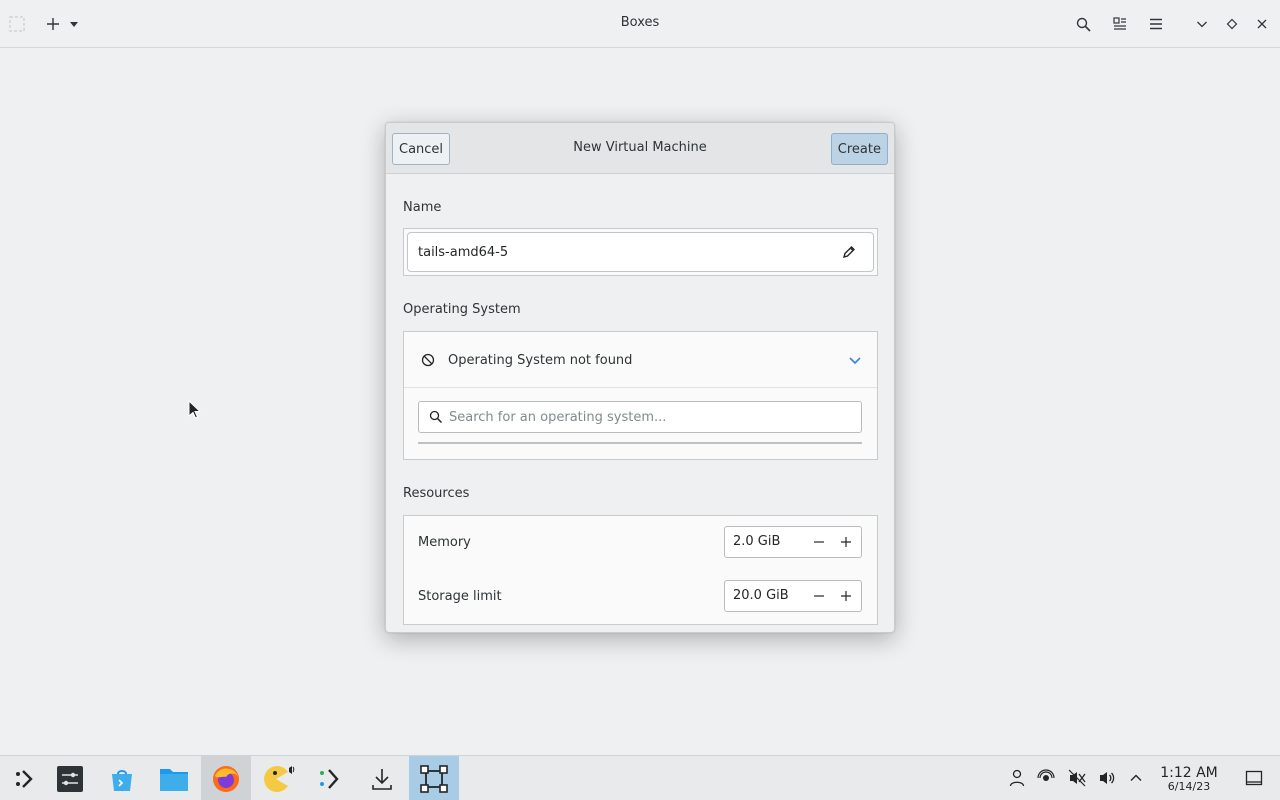 Image resolution: width=1280 pixels, height=800 pixels. What do you see at coordinates (819, 596) in the screenshot?
I see `storage-decrease-icon` at bounding box center [819, 596].